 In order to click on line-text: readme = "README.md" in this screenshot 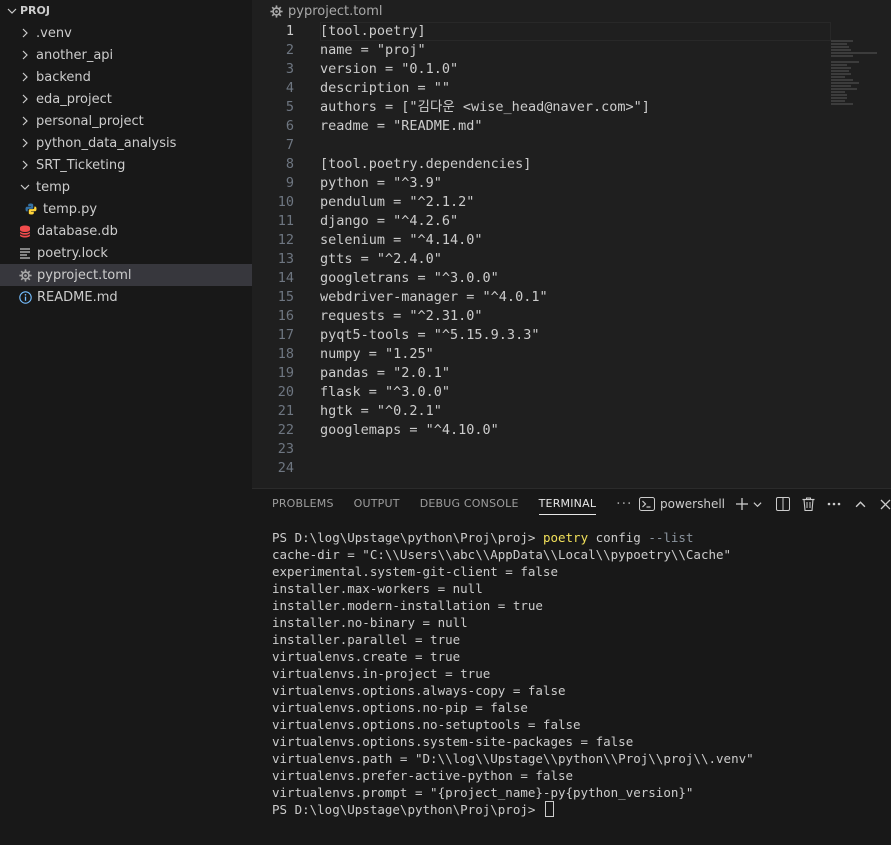, I will do `click(401, 126)`.